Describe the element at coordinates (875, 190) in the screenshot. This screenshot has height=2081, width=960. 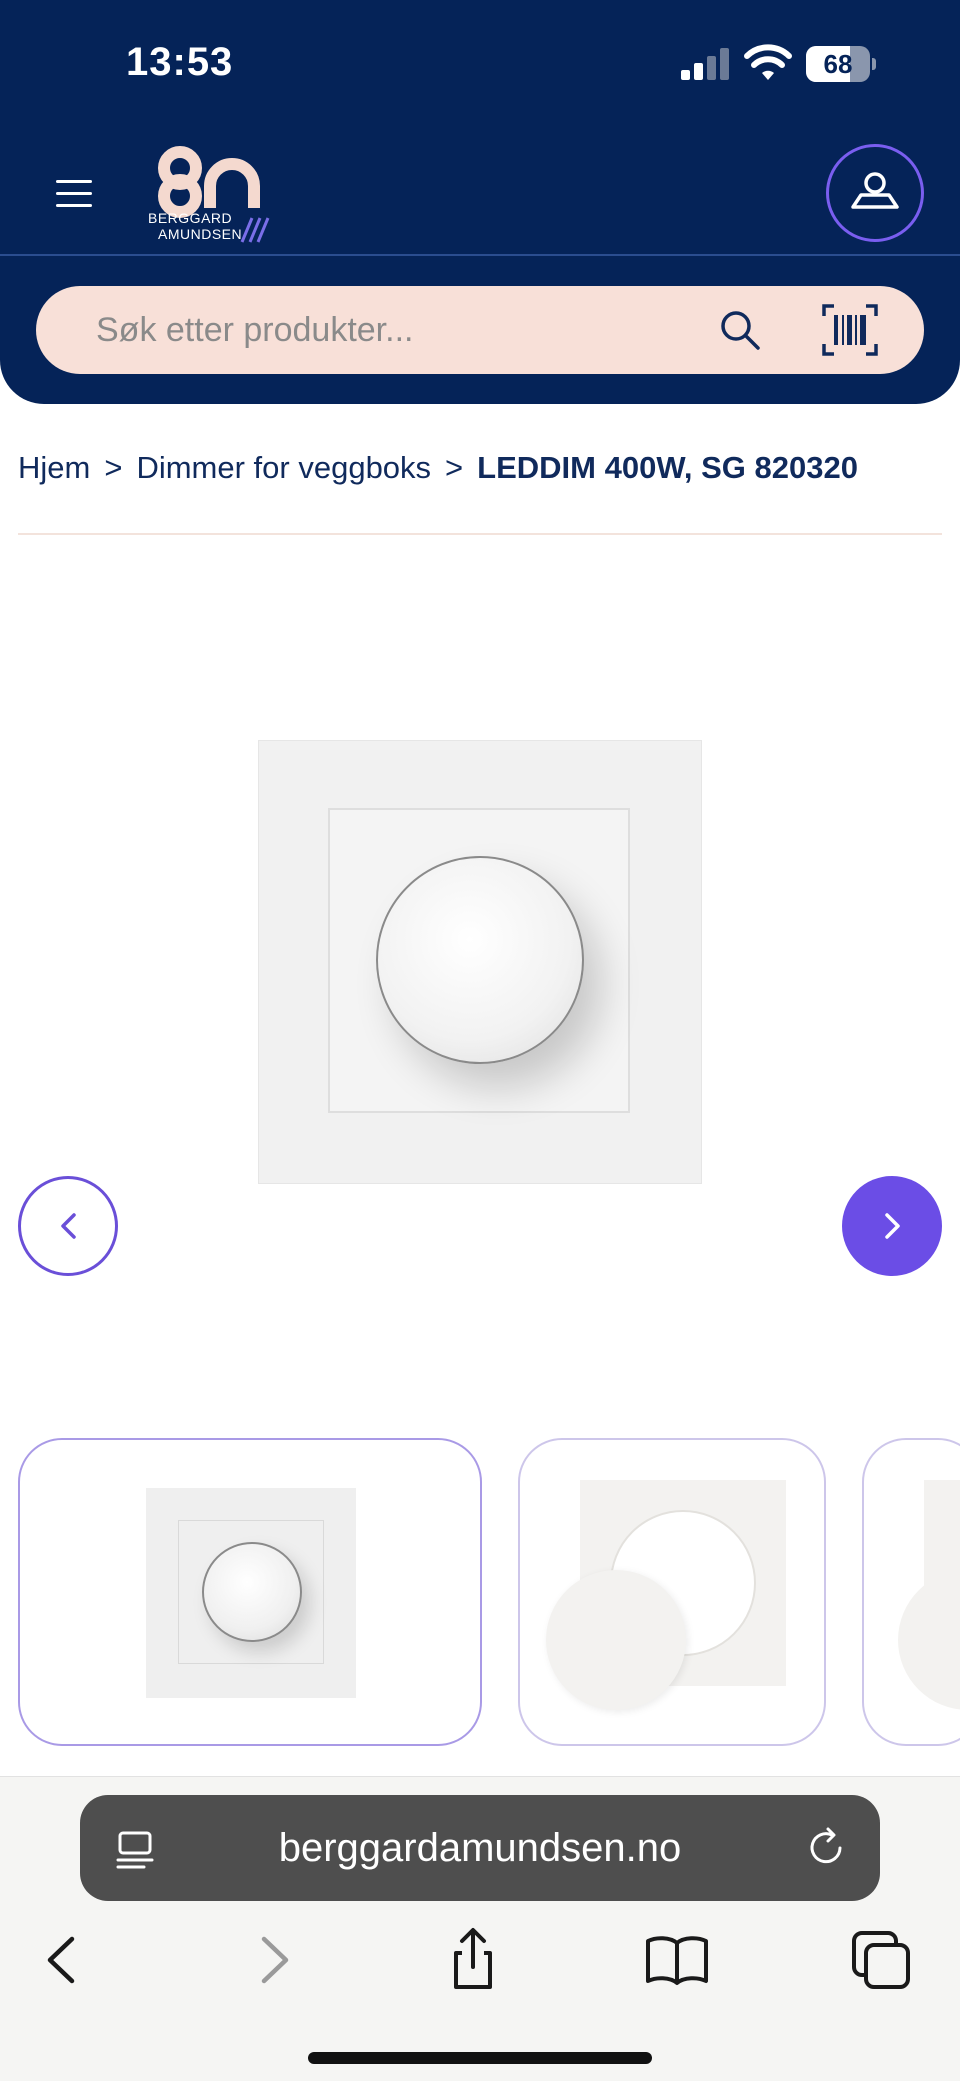
I see `user-icon` at that location.